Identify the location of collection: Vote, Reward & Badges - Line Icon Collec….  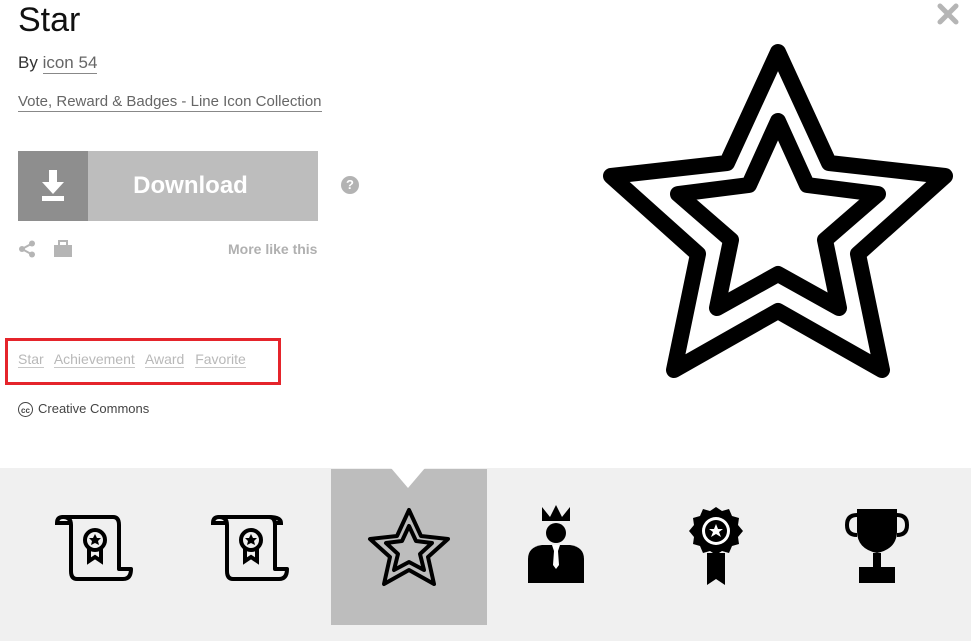
(170, 102).